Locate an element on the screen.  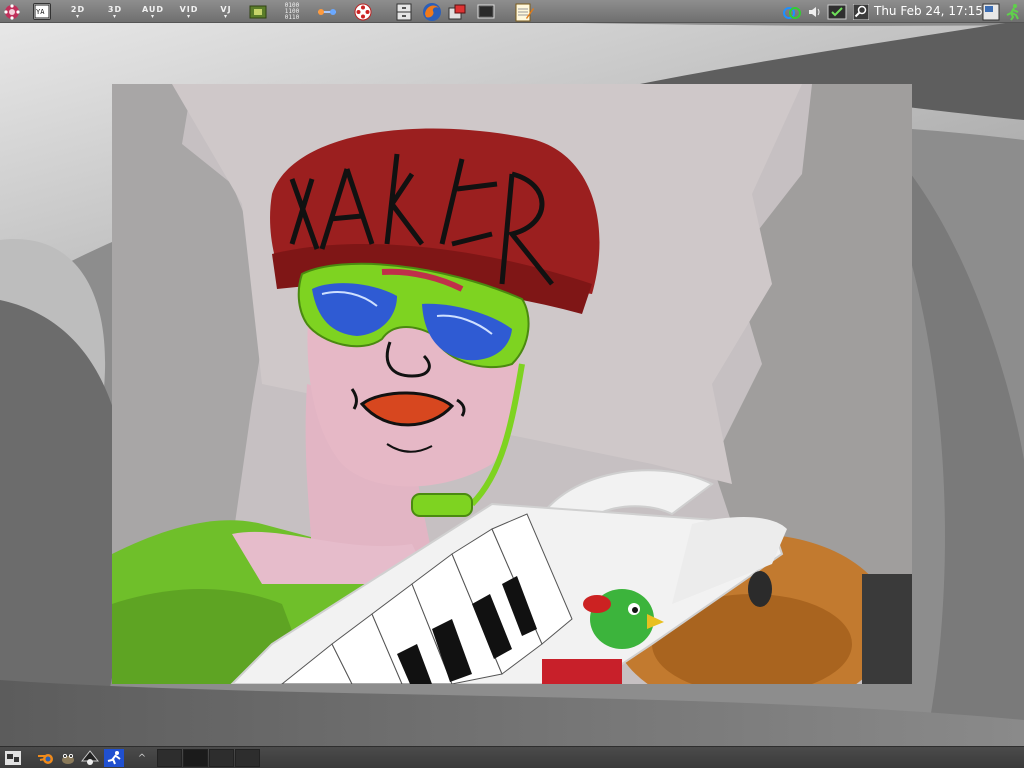
circuit-board-icon is located at coordinates (258, 11).